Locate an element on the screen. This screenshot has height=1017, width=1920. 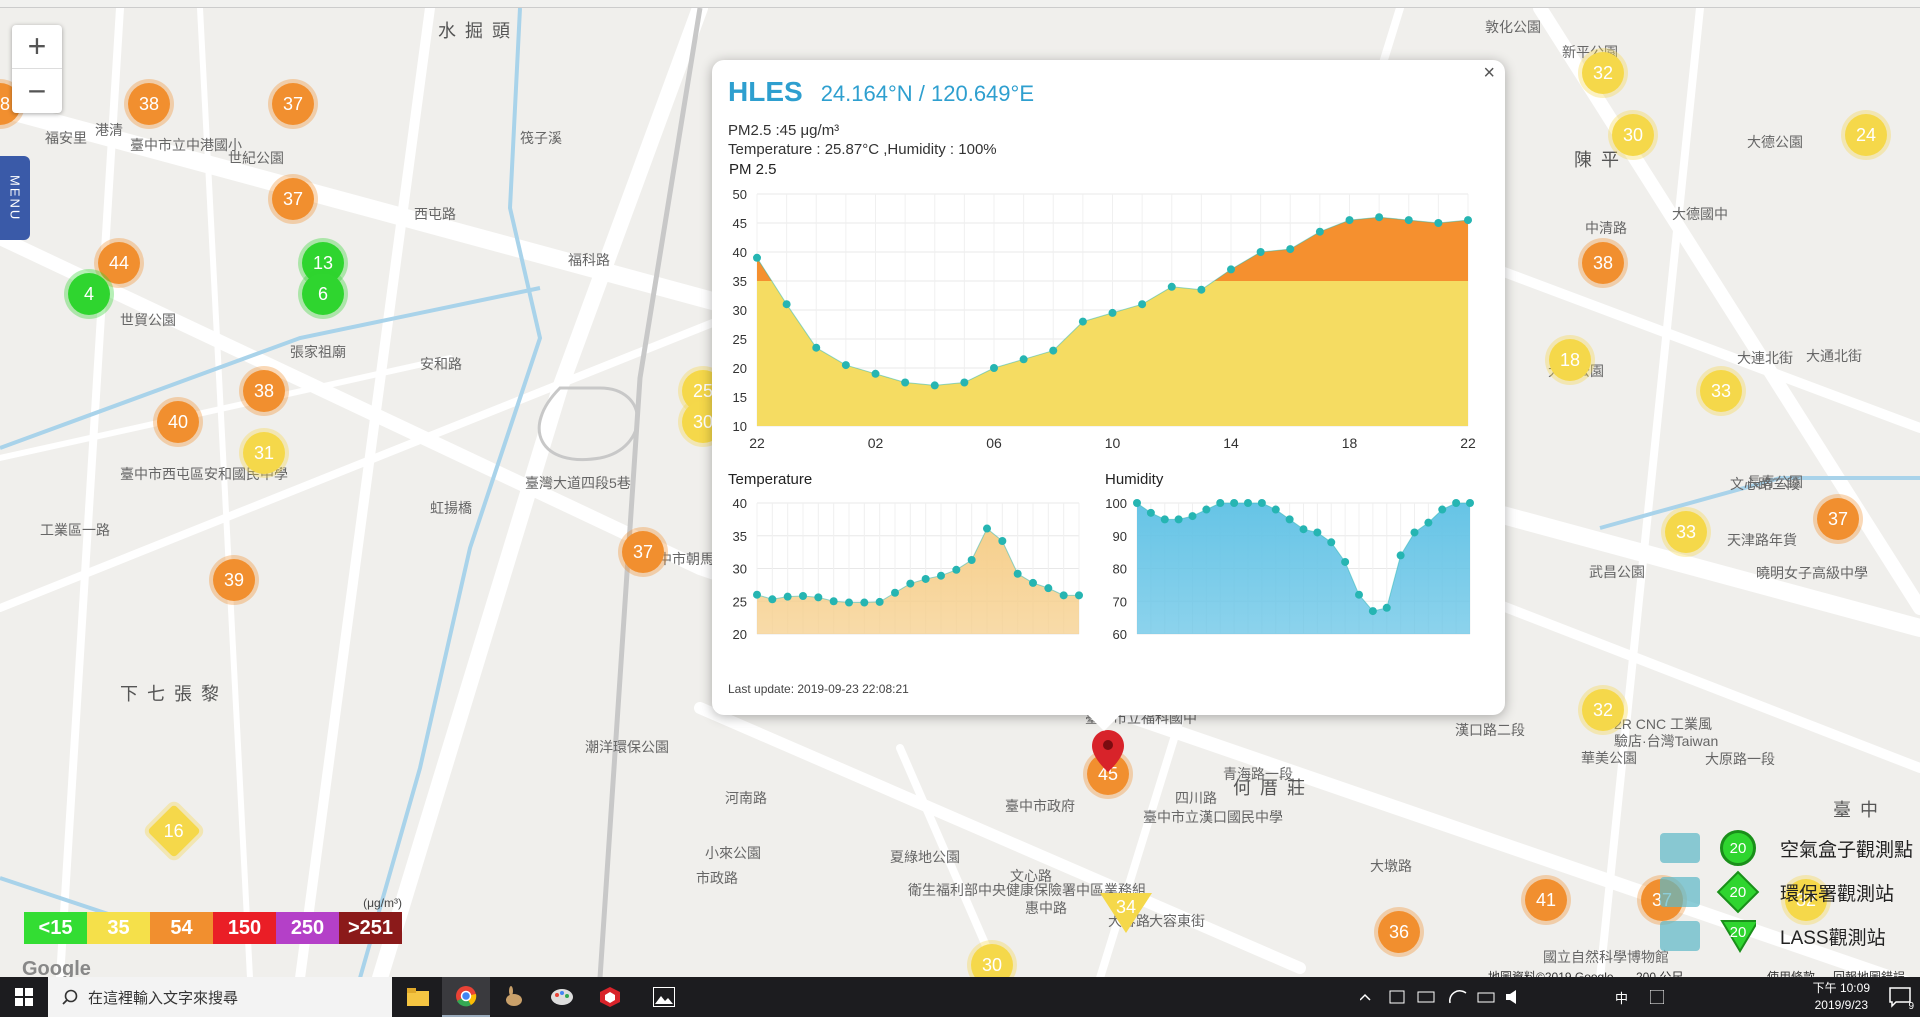
location-pin-icon is located at coordinates (1108, 751).